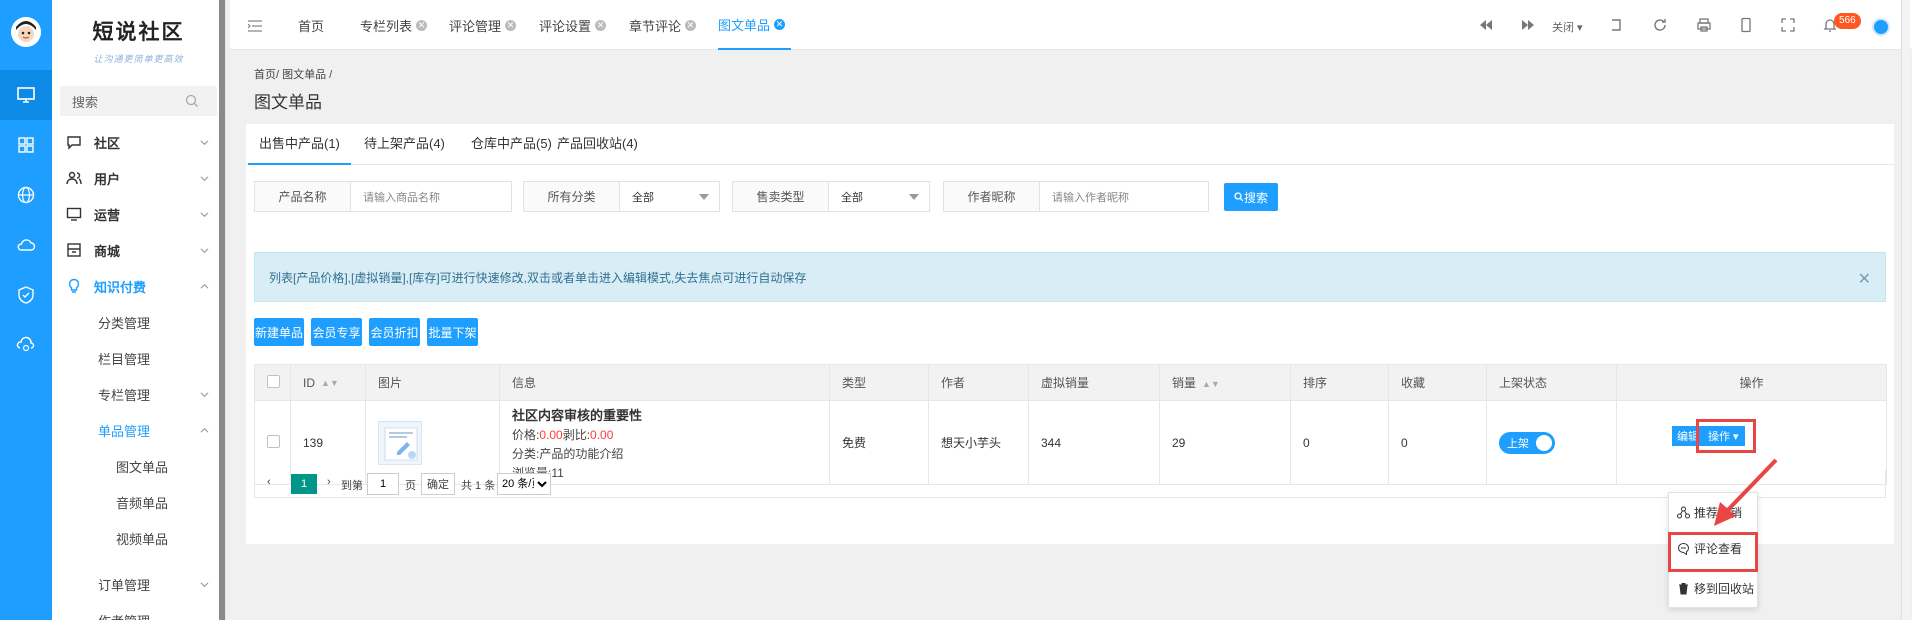 The height and width of the screenshot is (620, 1912). Describe the element at coordinates (138, 358) in the screenshot. I see `sidebar-item-column-manage: 栏目管理` at that location.